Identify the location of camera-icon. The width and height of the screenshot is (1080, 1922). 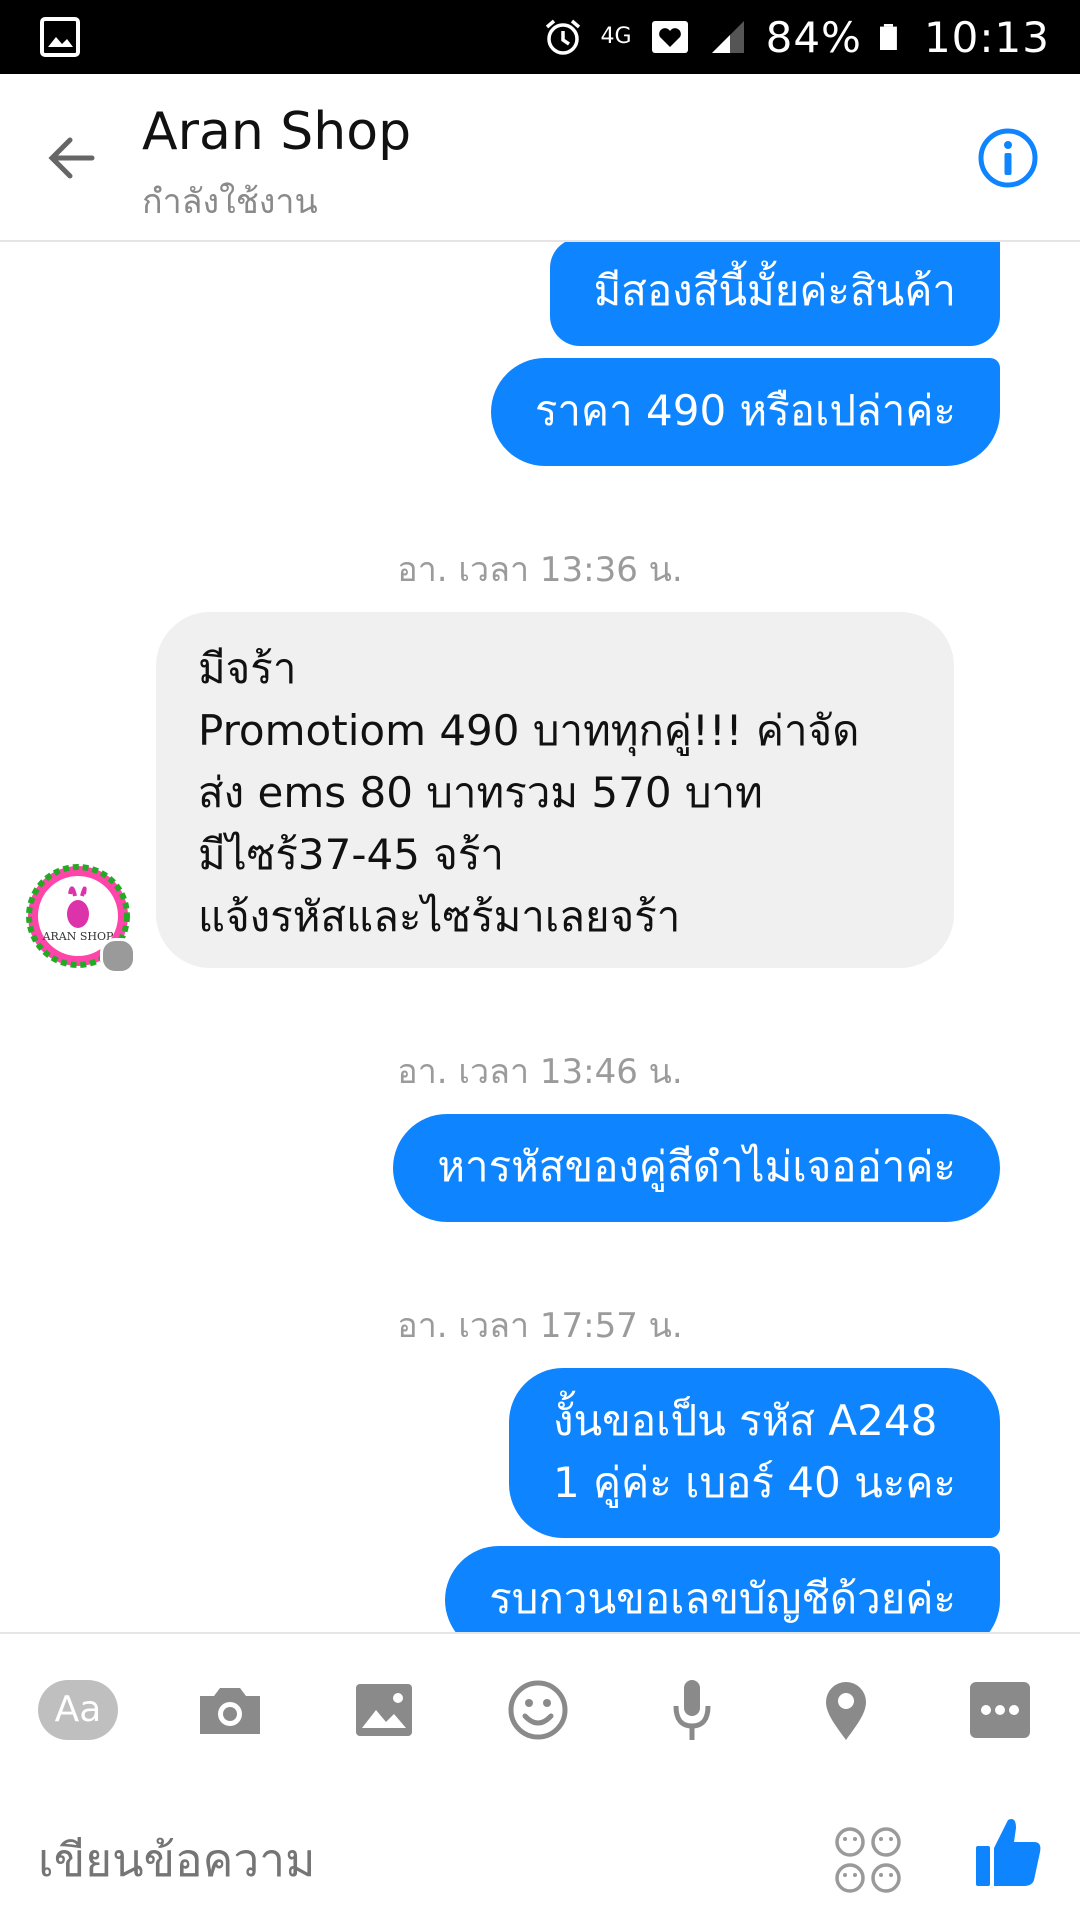
(230, 1710).